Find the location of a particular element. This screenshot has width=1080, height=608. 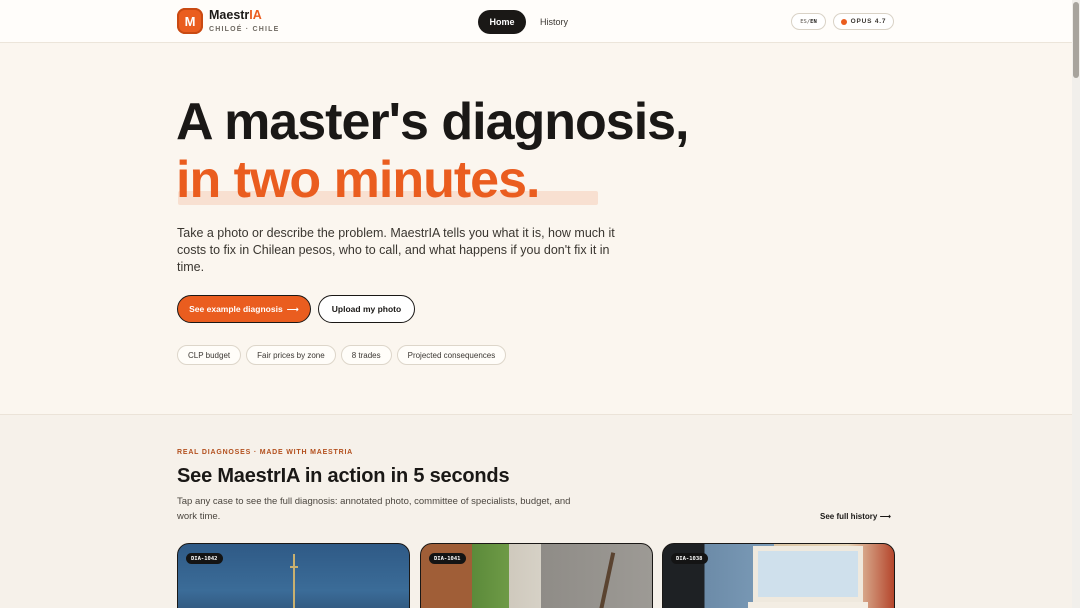

lang-en: EN is located at coordinates (813, 22).